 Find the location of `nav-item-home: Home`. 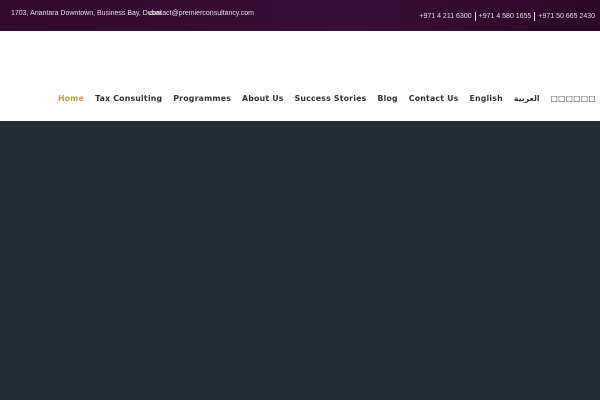

nav-item-home: Home is located at coordinates (71, 98).